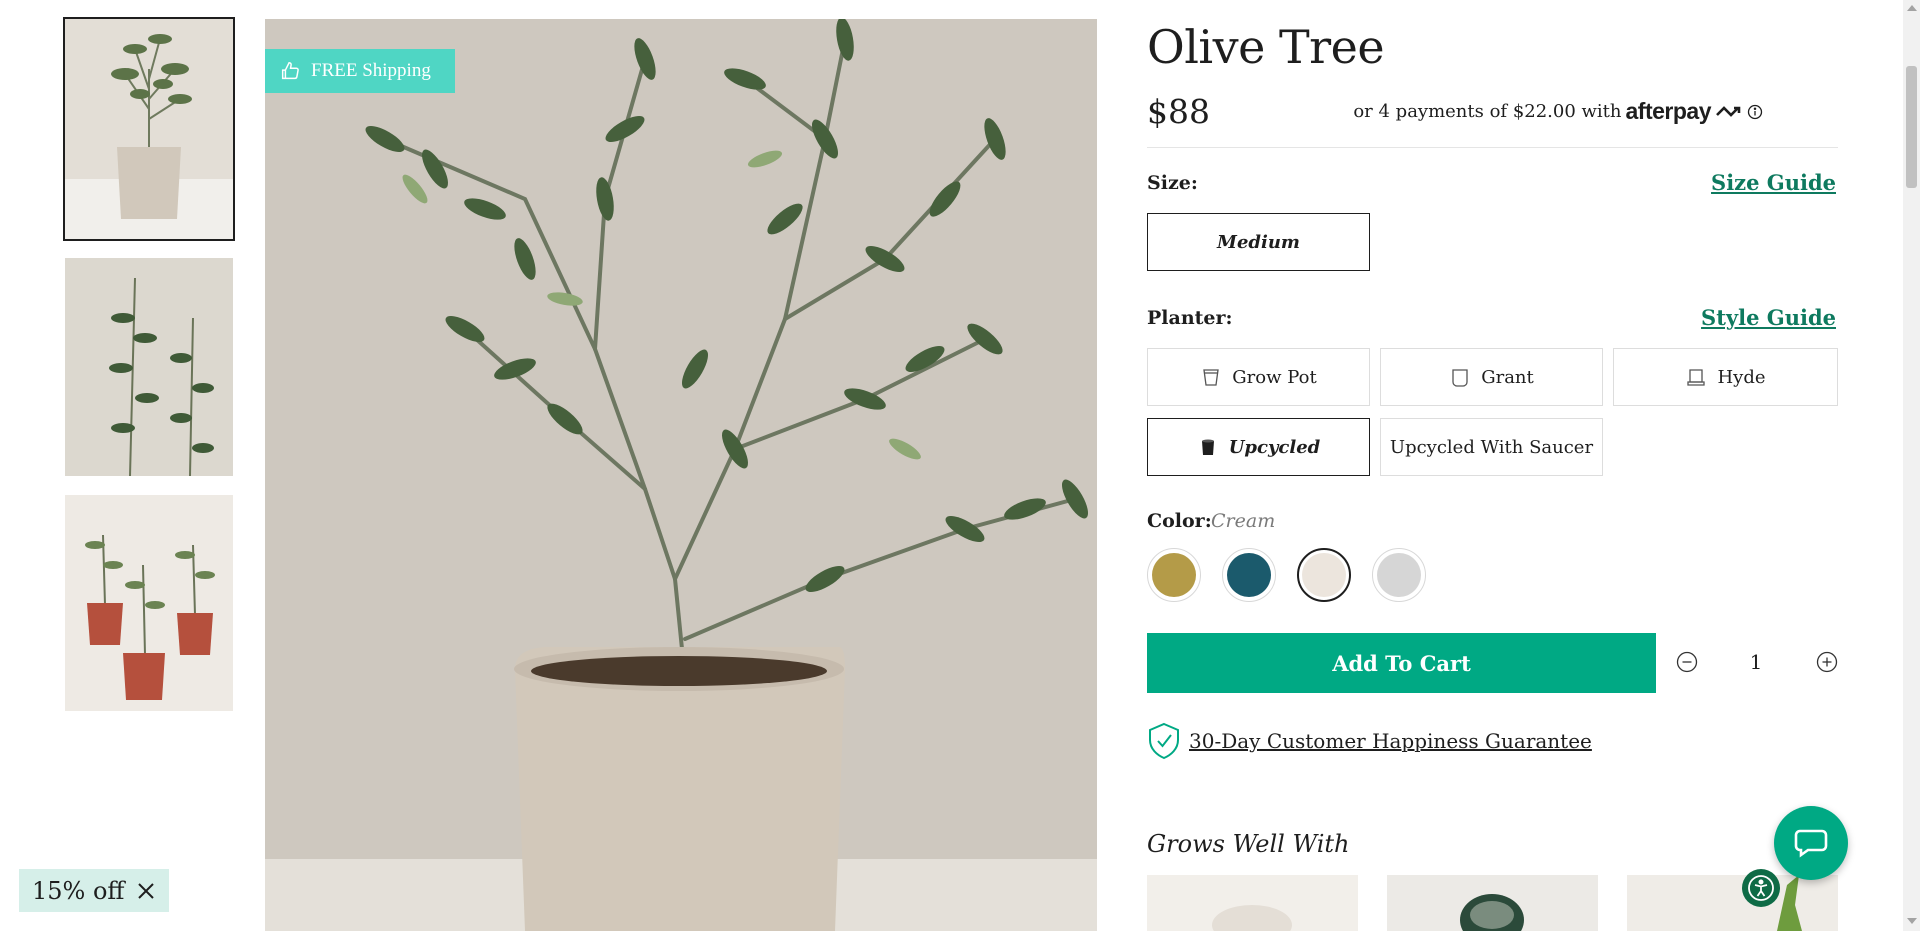  Describe the element at coordinates (1755, 112) in the screenshot. I see `info-icon` at that location.